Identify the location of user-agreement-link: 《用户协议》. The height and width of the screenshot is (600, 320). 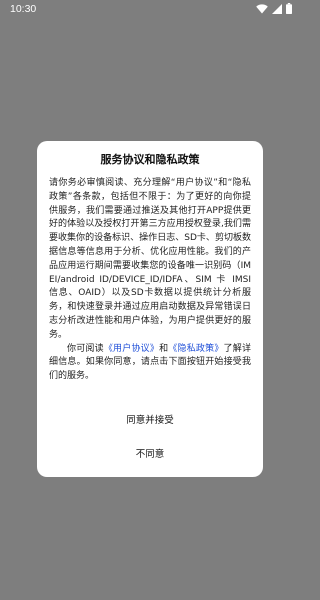
(131, 349).